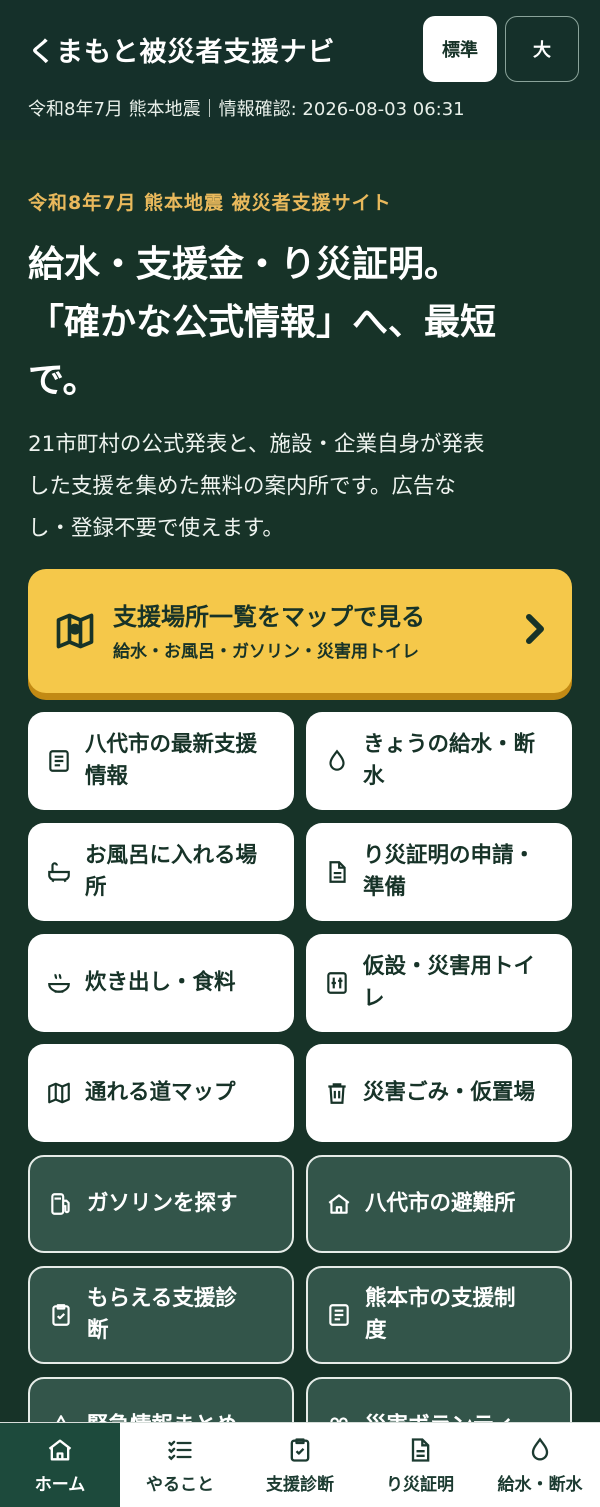  I want to click on tile-bath: お風呂に入れる場所, so click(161, 872).